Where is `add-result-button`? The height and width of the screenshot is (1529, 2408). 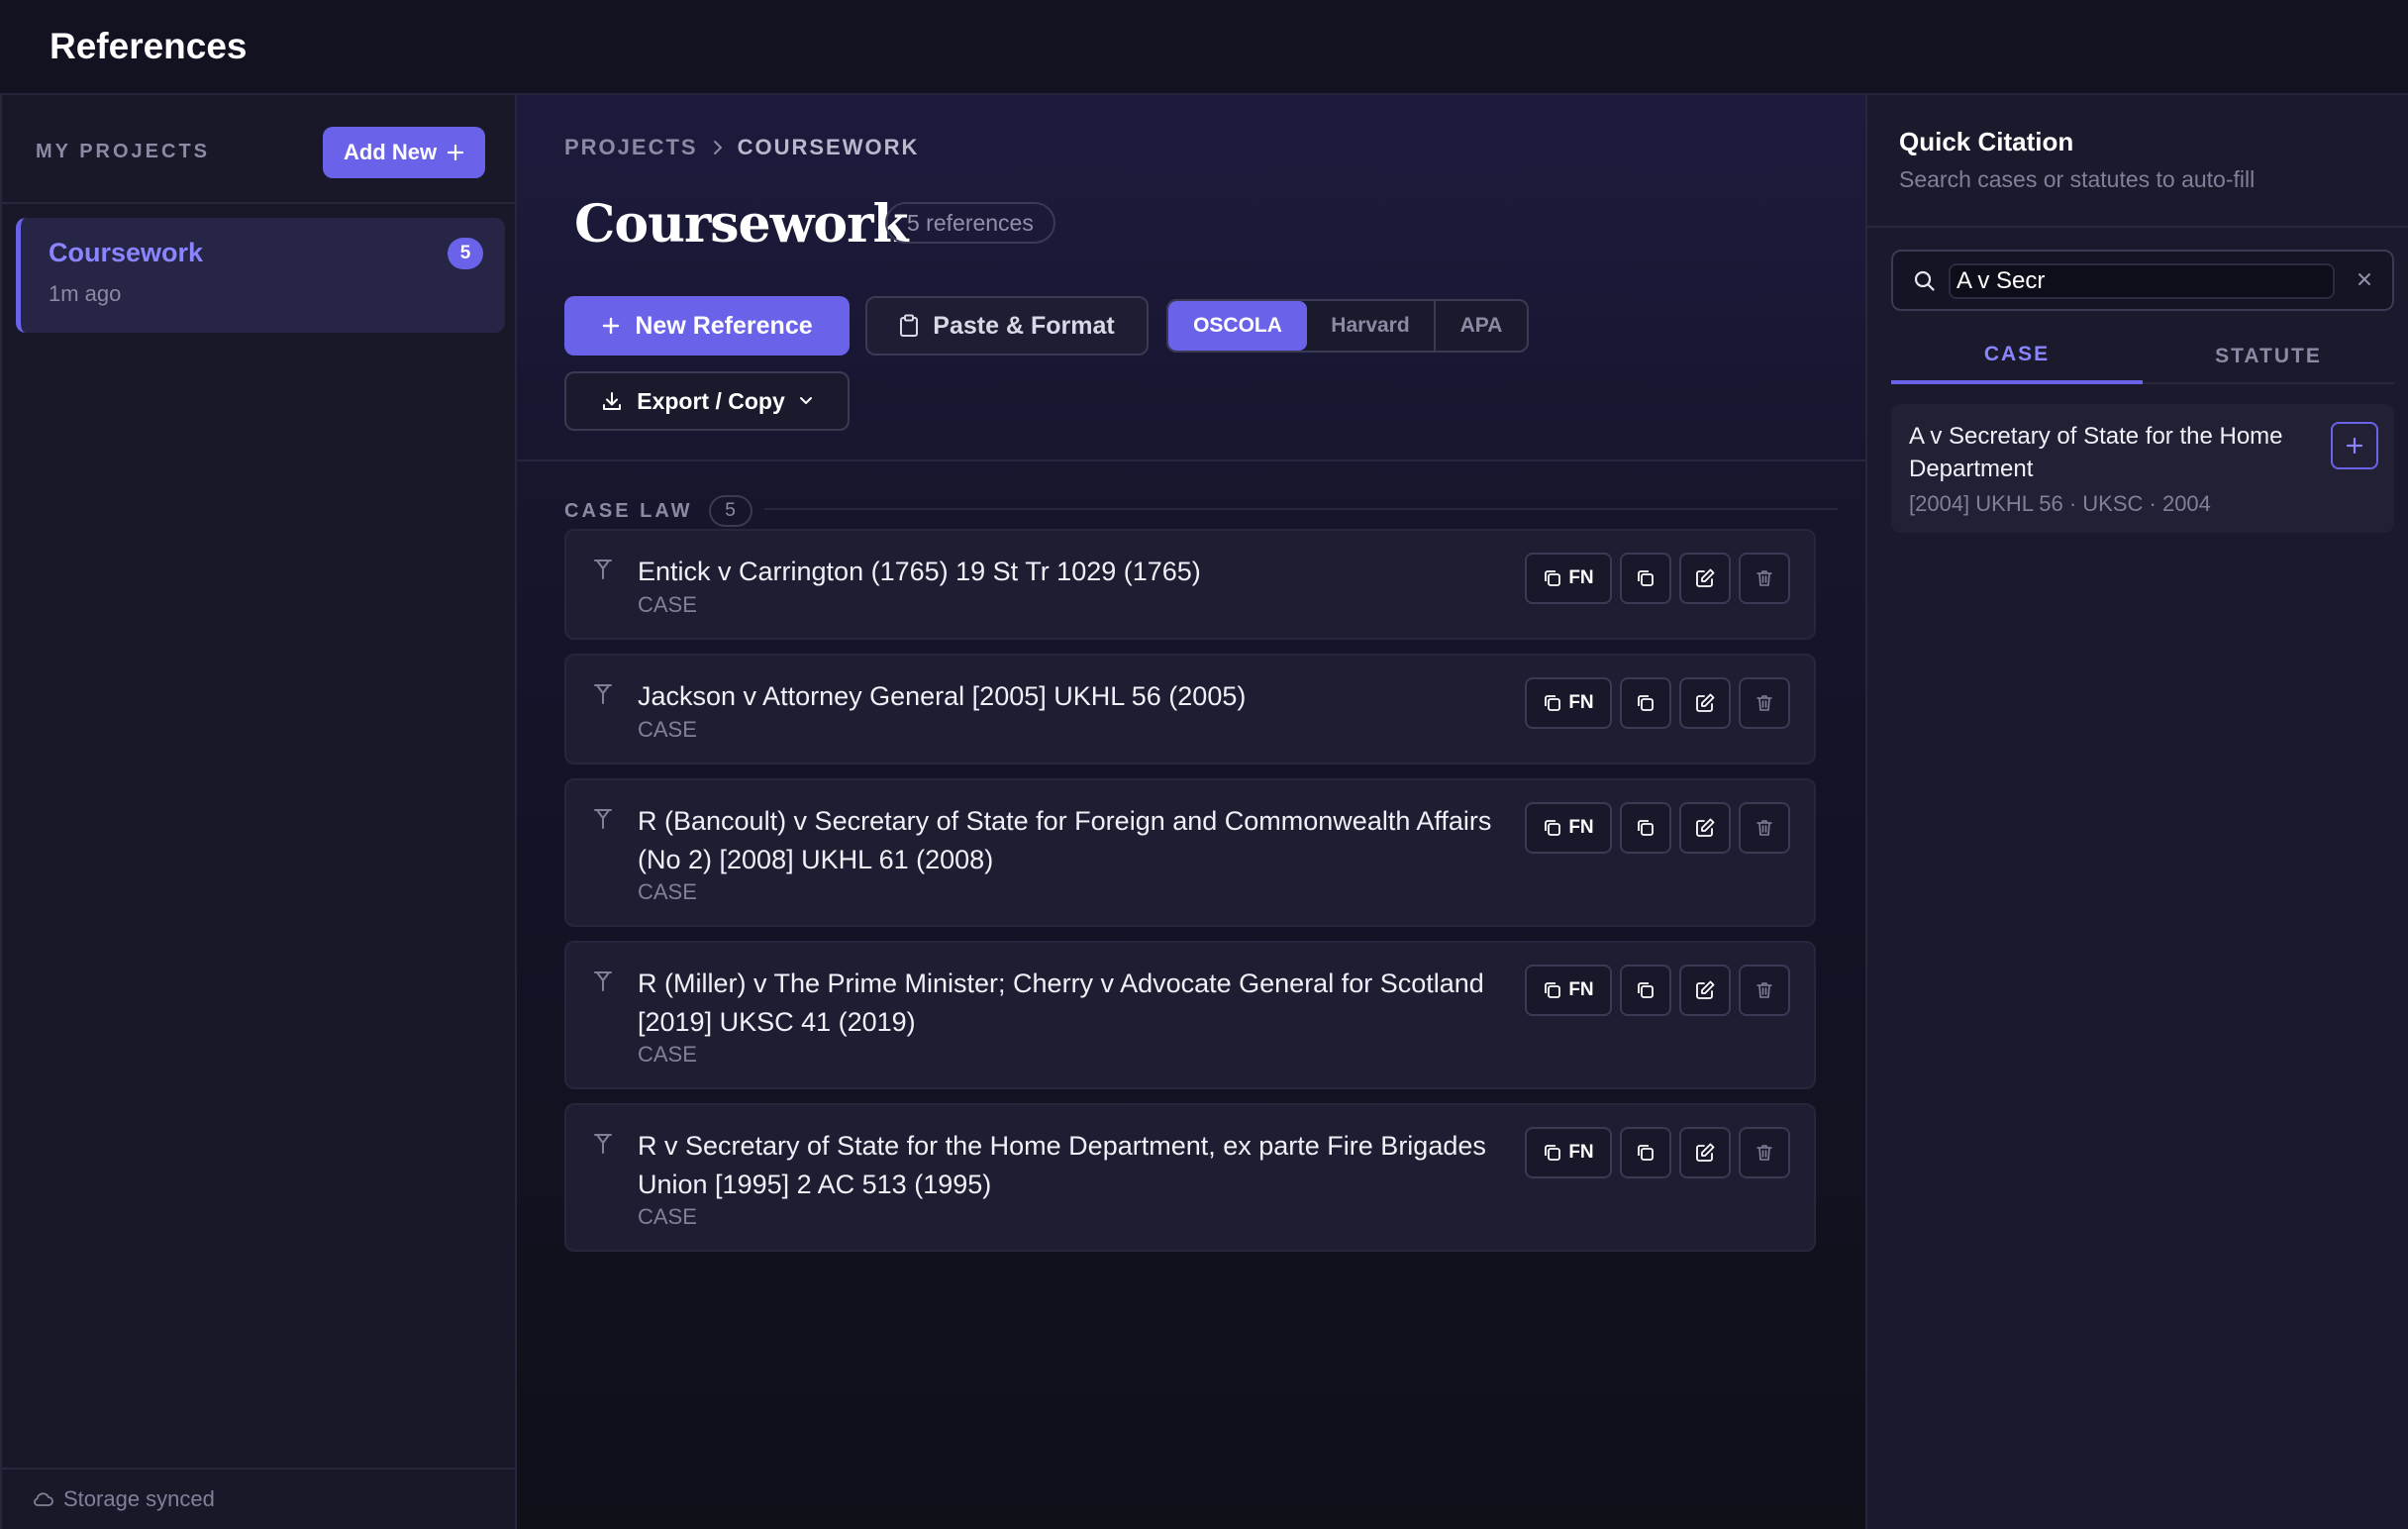 add-result-button is located at coordinates (2354, 445).